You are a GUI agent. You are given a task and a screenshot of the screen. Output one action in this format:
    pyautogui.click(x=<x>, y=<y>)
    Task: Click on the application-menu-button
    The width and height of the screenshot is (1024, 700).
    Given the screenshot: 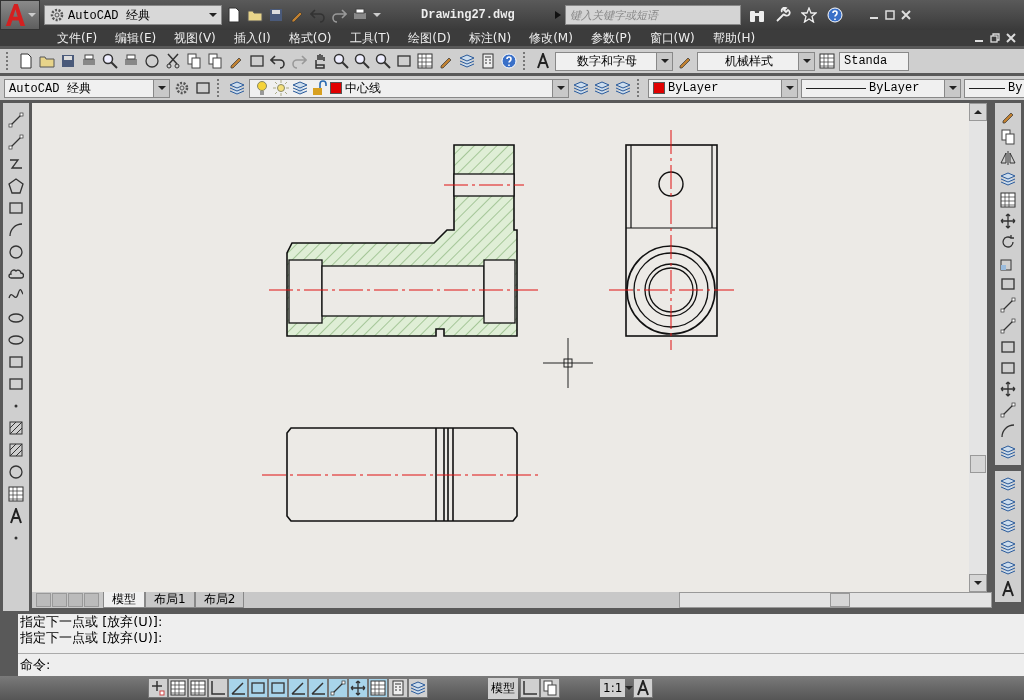 What is the action you would take?
    pyautogui.click(x=20, y=15)
    